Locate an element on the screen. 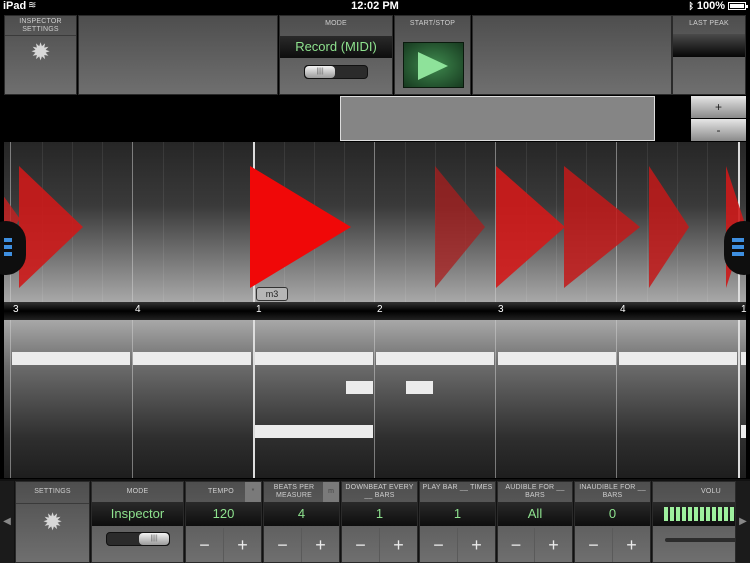 Image resolution: width=750 pixels, height=563 pixels. mode-display: Record (MIDI) is located at coordinates (336, 47).